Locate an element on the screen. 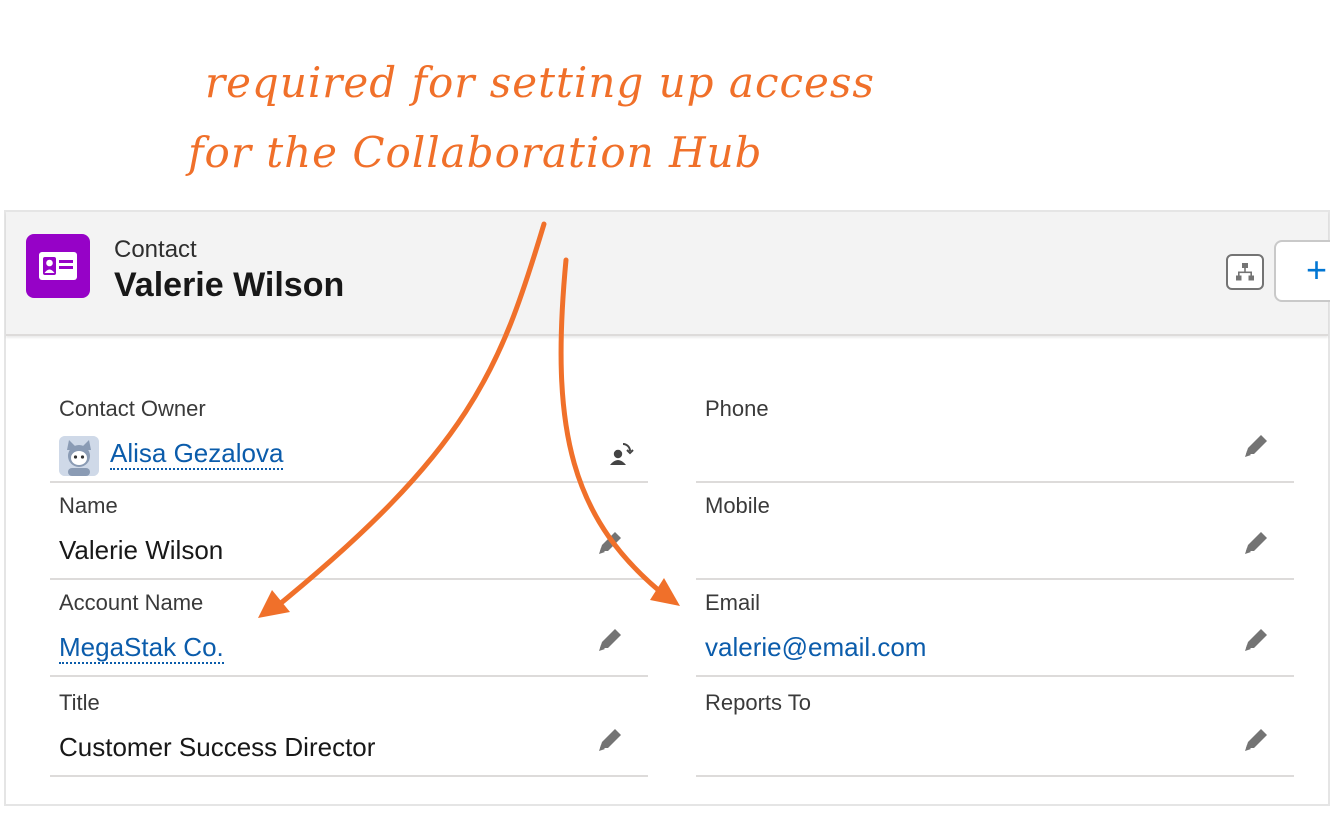 Image resolution: width=1330 pixels, height=840 pixels. field-email: Email valerie@email.com is located at coordinates (995, 628).